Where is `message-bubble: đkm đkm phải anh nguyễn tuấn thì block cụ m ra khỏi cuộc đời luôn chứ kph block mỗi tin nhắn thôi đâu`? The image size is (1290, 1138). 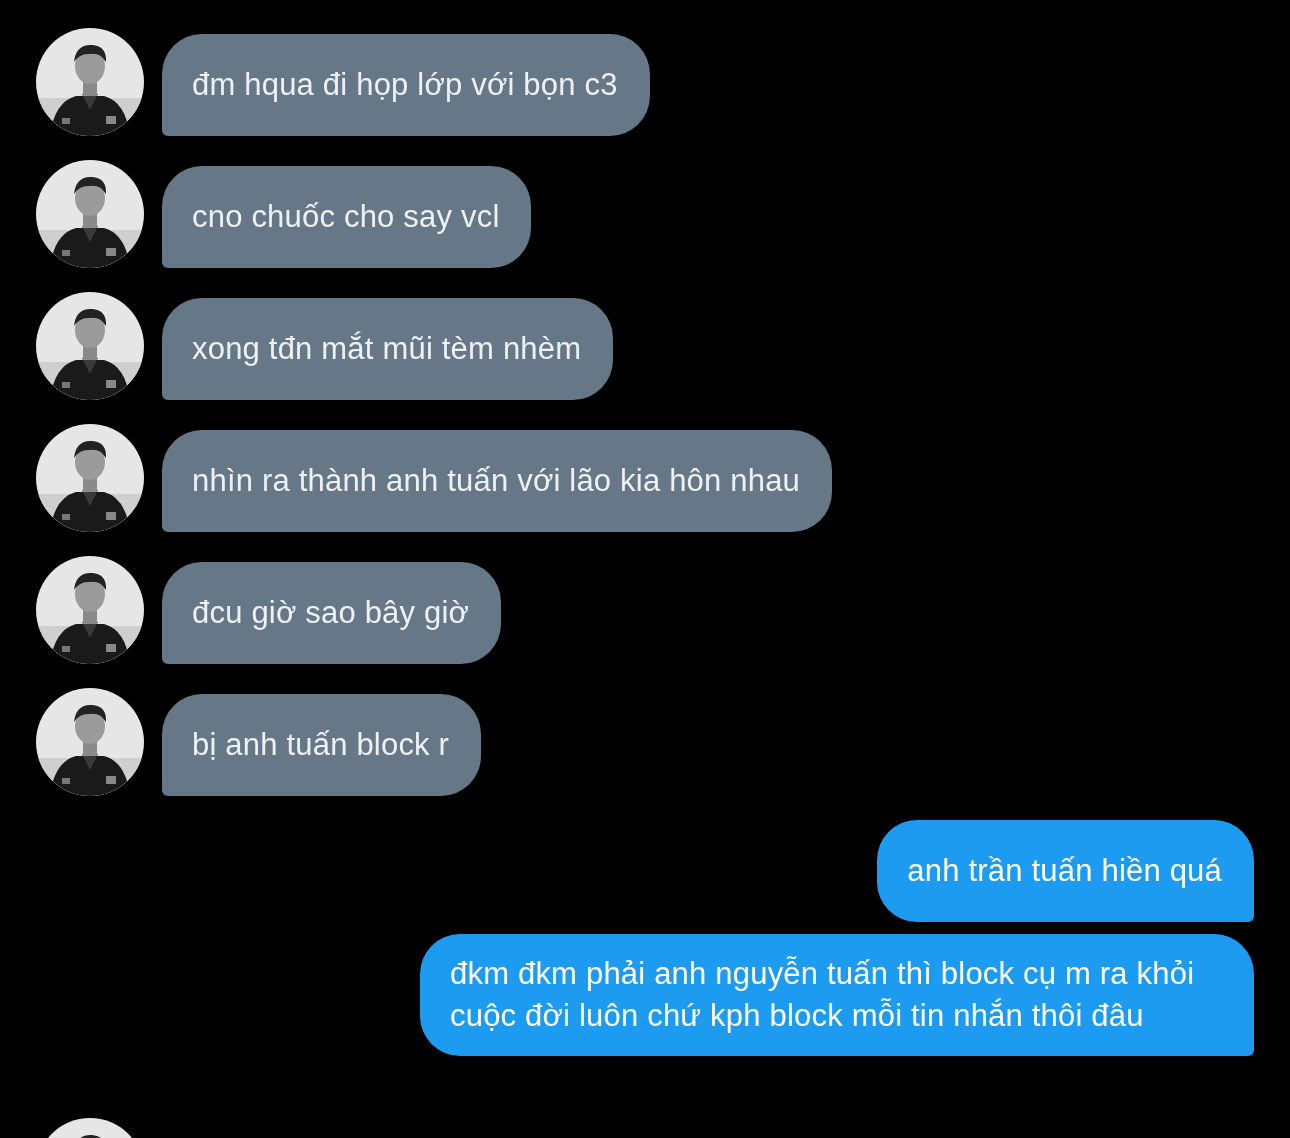 message-bubble: đkm đkm phải anh nguyễn tuấn thì block cụ m ra khỏi cuộc đời luôn chứ kph block mỗi tin nhắn thôi đâu is located at coordinates (837, 995).